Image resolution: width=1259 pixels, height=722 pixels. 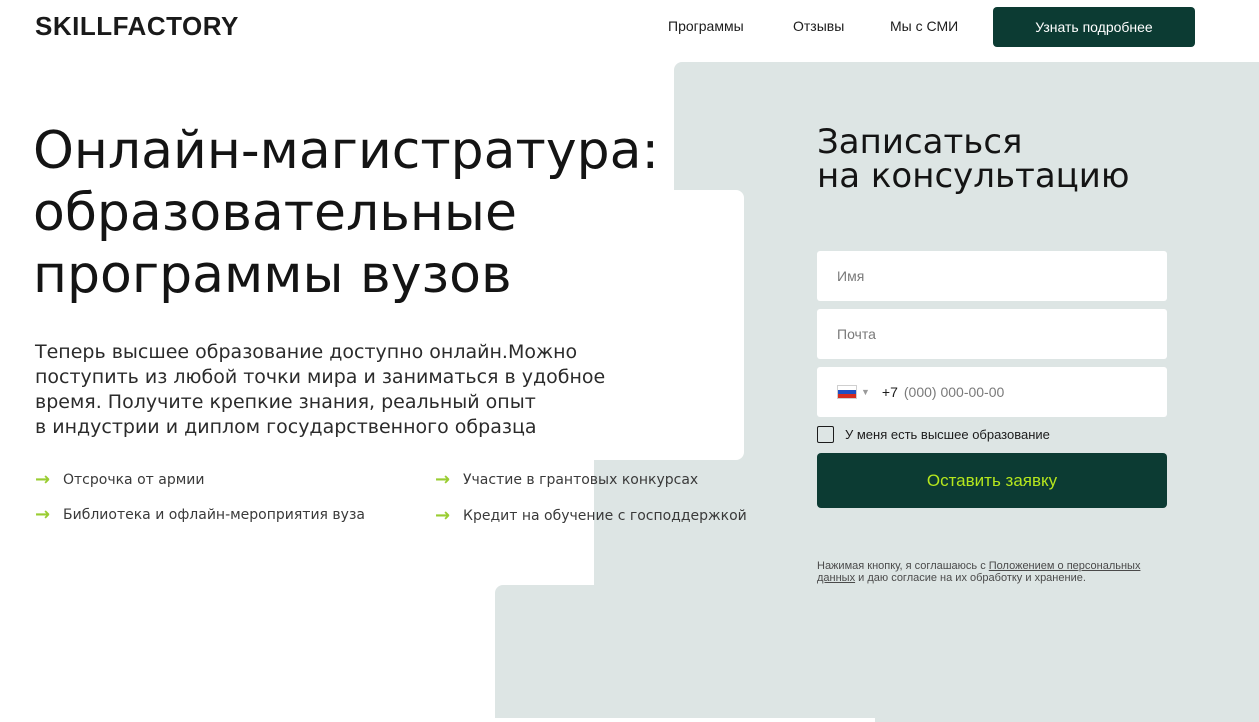 What do you see at coordinates (973, 176) in the screenshot?
I see `form-title-line: на консультацию` at bounding box center [973, 176].